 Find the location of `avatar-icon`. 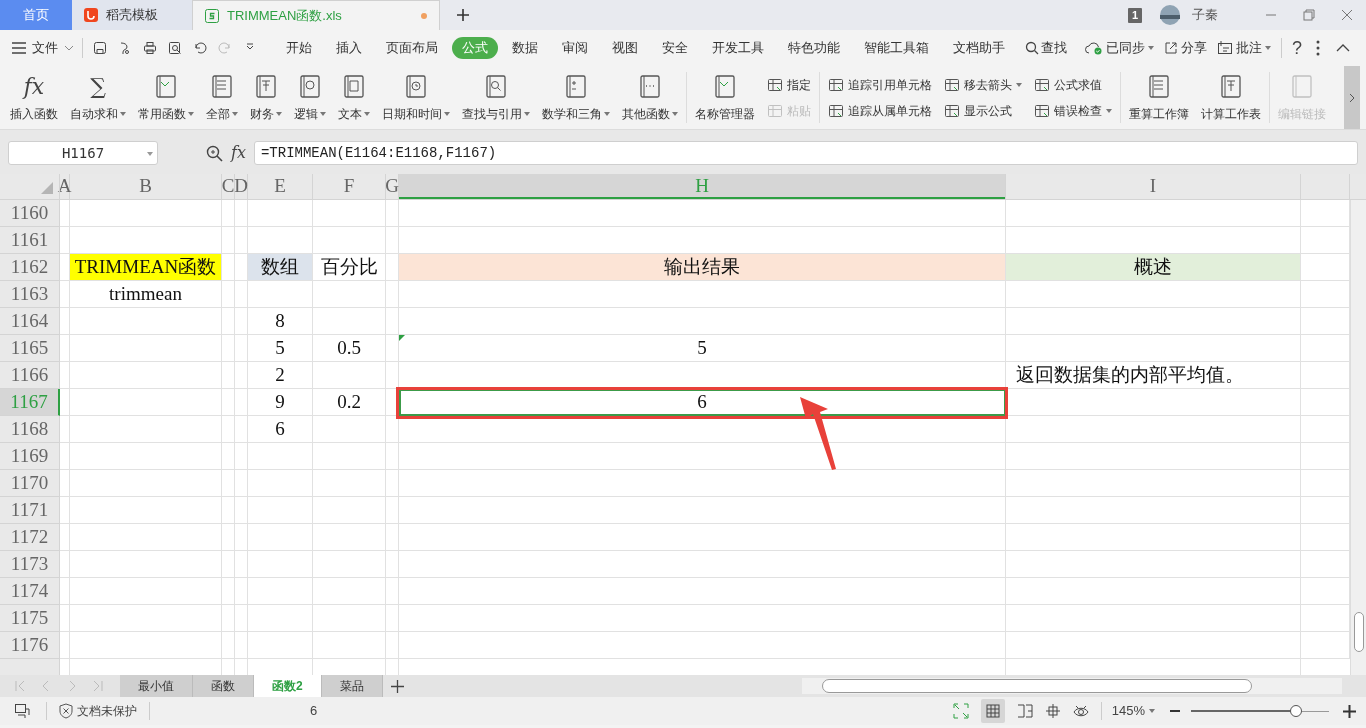

avatar-icon is located at coordinates (1170, 15).